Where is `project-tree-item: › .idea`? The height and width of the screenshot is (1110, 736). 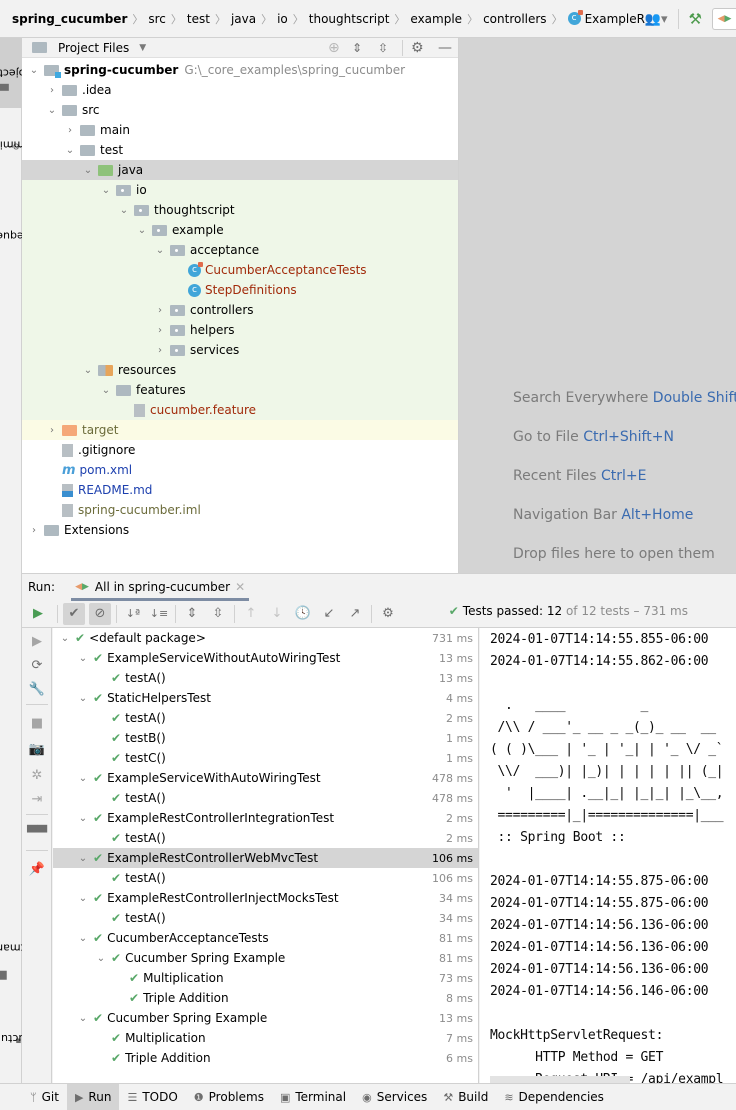 project-tree-item: › .idea is located at coordinates (240, 90).